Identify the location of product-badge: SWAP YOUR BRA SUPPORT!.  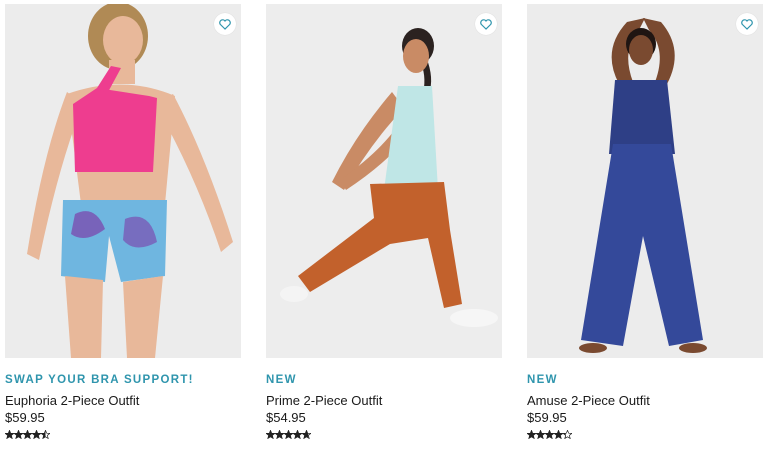
(99, 380).